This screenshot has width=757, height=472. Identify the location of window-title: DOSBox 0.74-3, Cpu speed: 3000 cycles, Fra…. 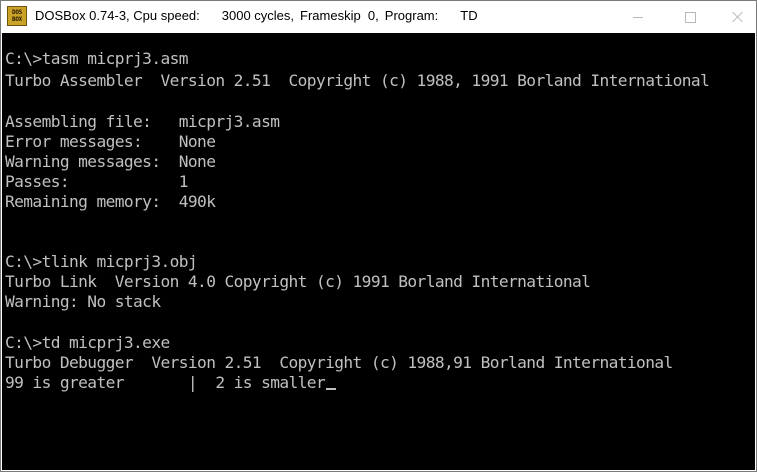
(256, 15).